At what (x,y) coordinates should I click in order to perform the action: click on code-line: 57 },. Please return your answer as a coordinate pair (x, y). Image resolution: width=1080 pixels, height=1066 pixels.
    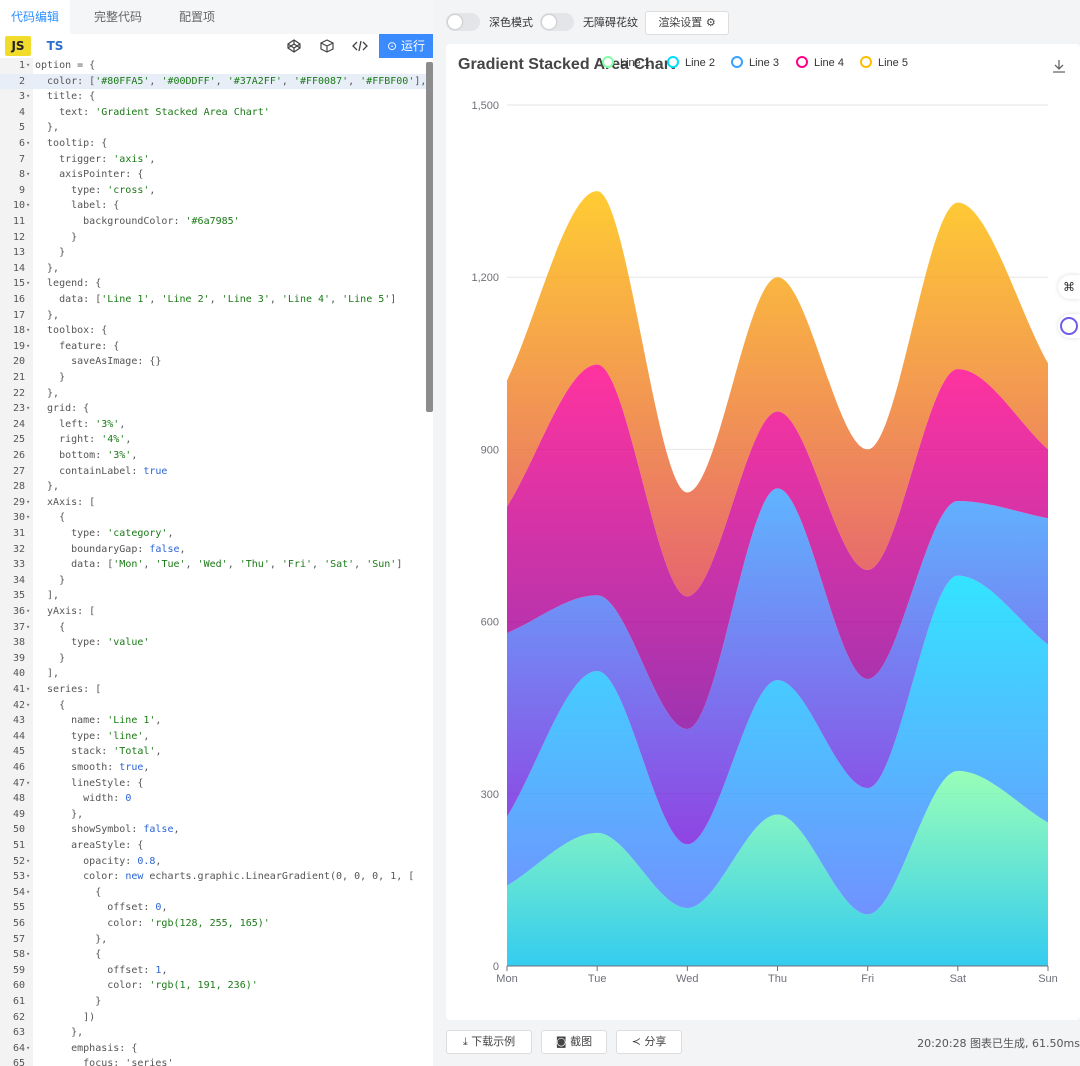
    Looking at the image, I should click on (213, 940).